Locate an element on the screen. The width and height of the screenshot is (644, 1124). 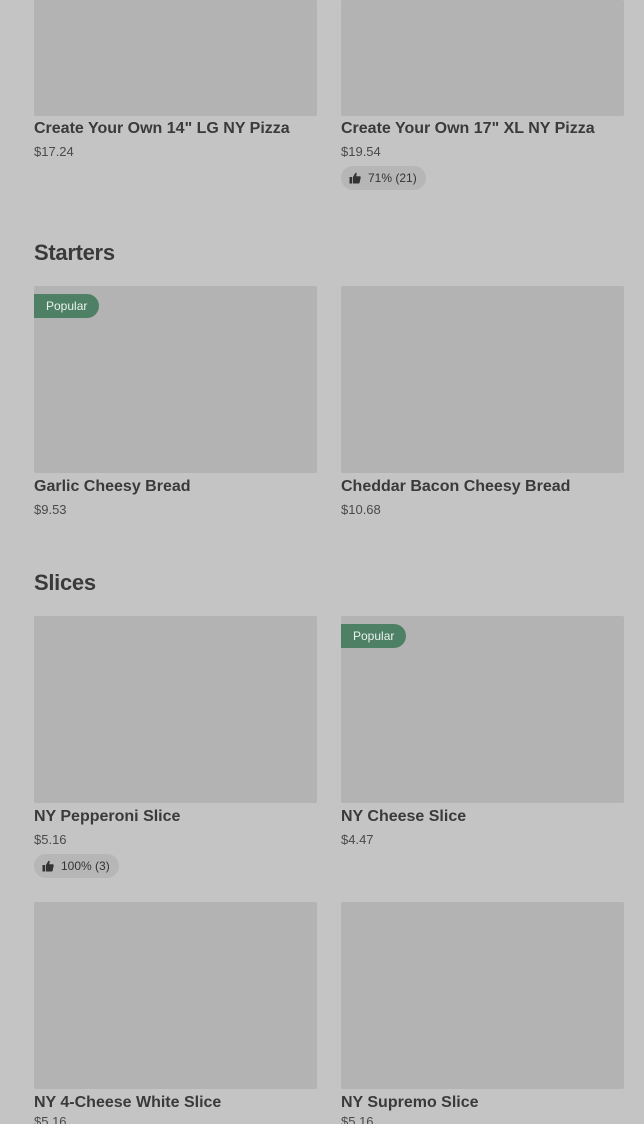
item-name: Cheddar Bacon Cheesy Bread is located at coordinates (456, 486).